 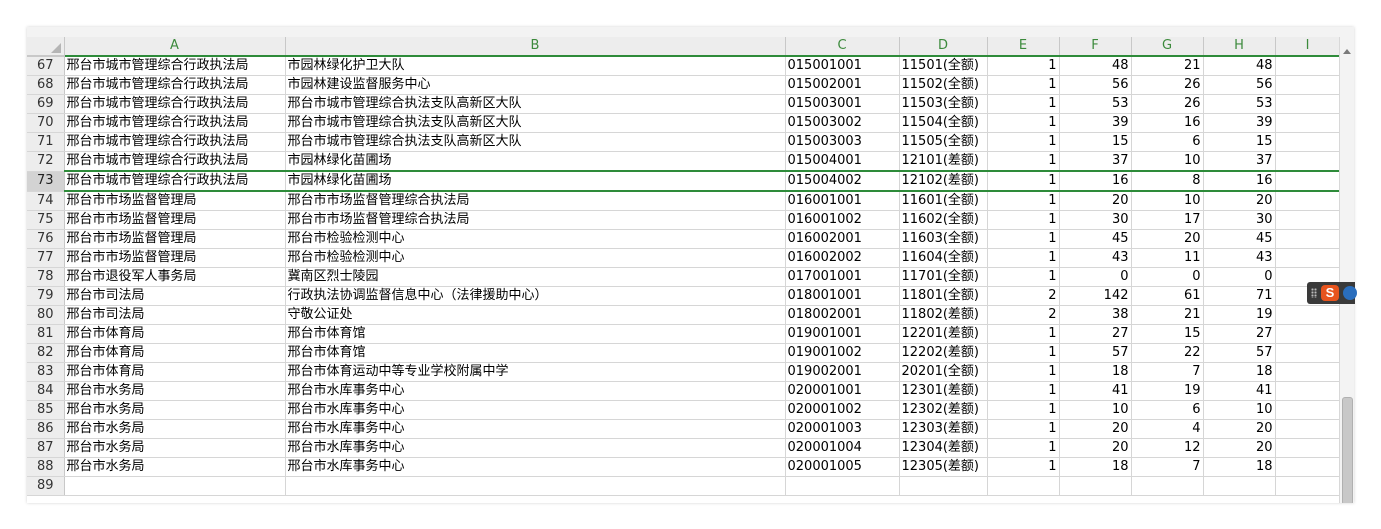 I want to click on row-header: 86, so click(x=46, y=429).